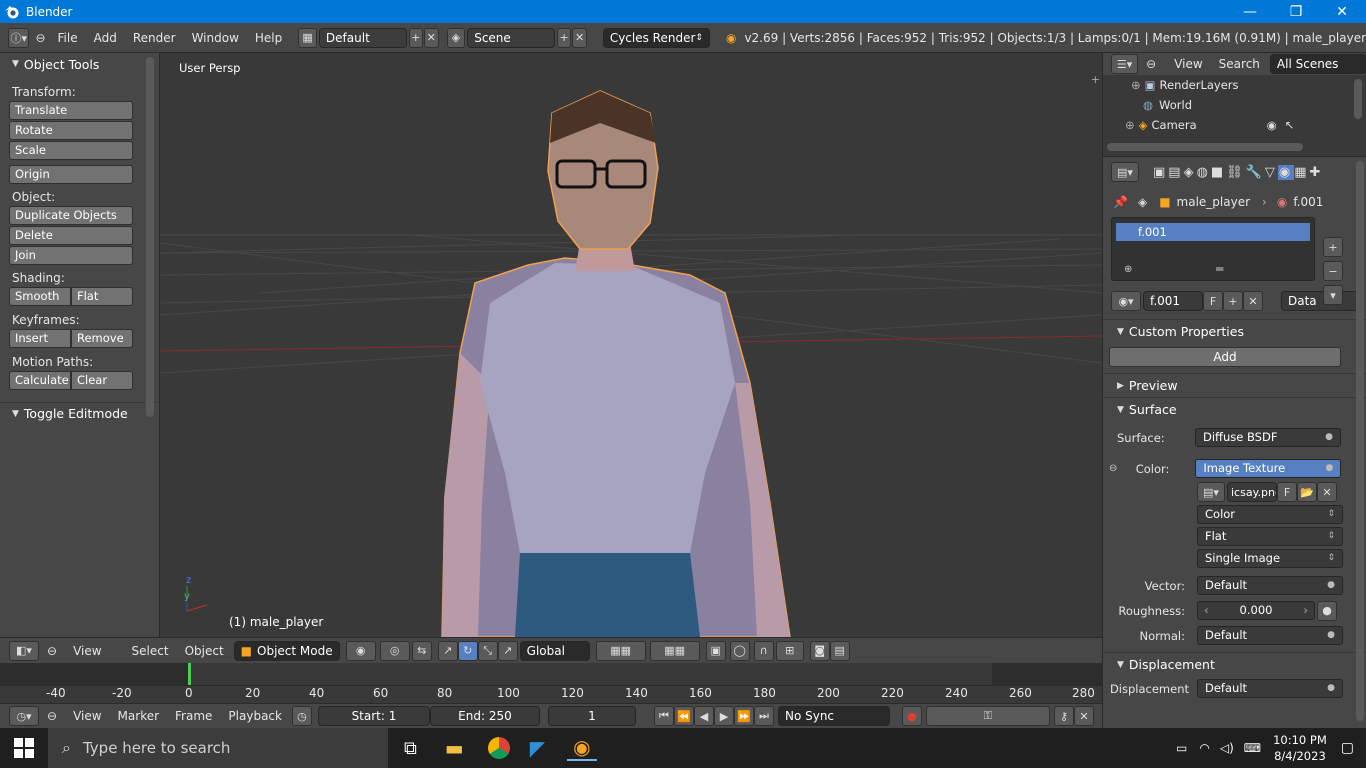  I want to click on play-icon: ▶, so click(723, 716).